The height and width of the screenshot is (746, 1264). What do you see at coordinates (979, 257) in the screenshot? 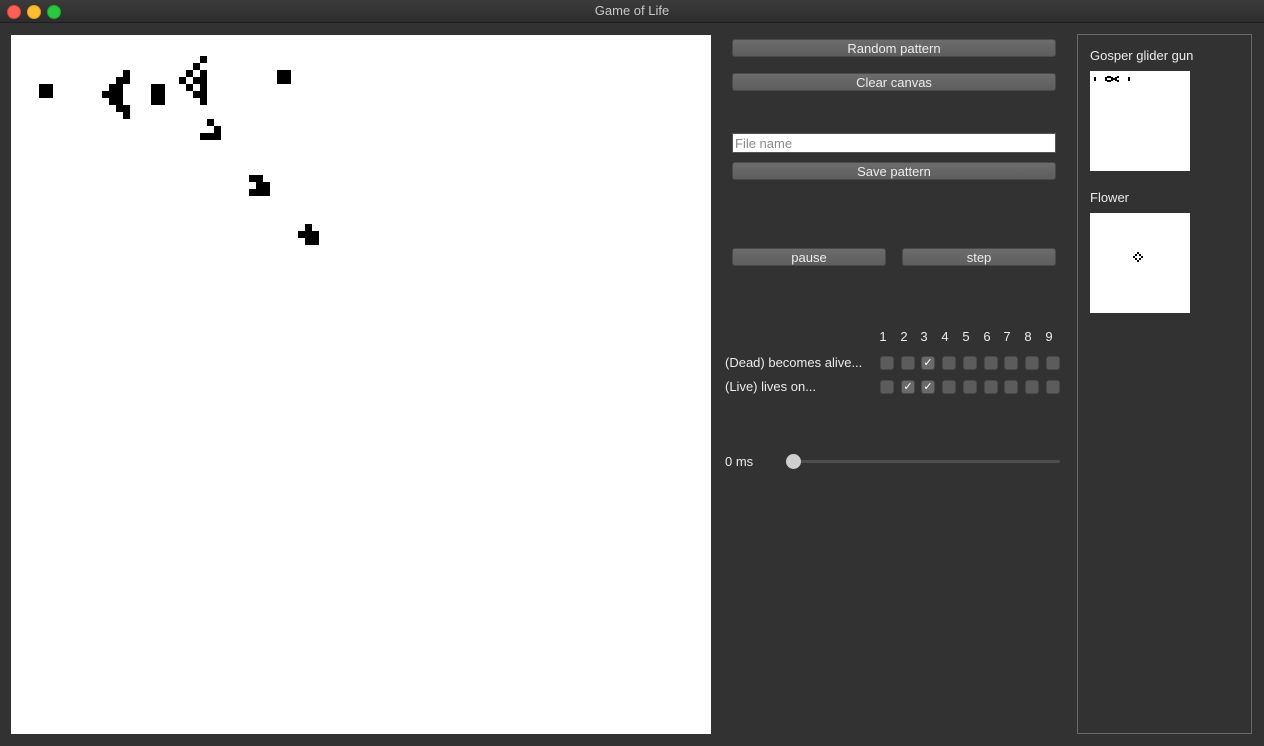
I see `step-button: step` at bounding box center [979, 257].